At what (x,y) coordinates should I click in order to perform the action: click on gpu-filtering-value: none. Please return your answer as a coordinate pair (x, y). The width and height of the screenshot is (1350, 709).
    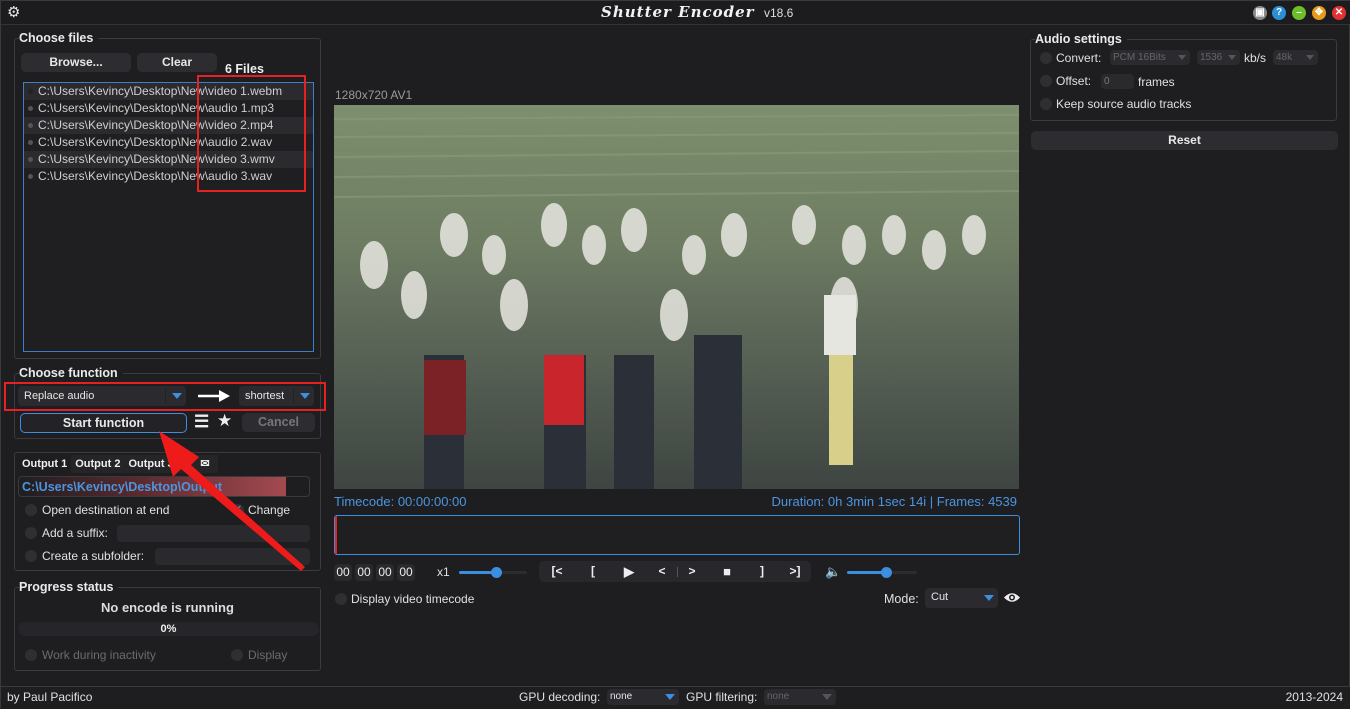
    Looking at the image, I should click on (778, 696).